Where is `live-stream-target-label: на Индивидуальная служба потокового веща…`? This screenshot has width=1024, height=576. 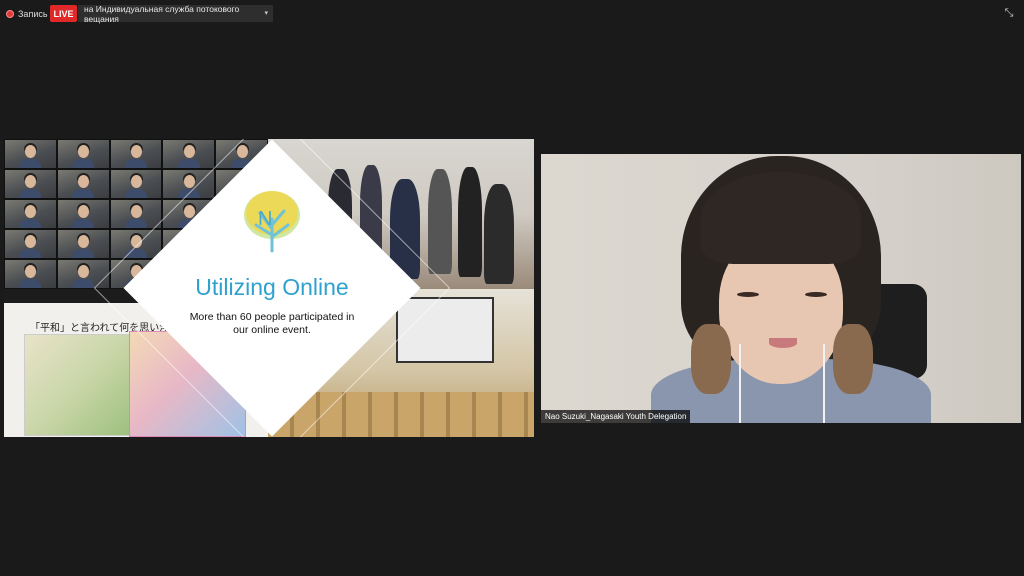 live-stream-target-label: на Индивидуальная служба потокового веща… is located at coordinates (162, 13).